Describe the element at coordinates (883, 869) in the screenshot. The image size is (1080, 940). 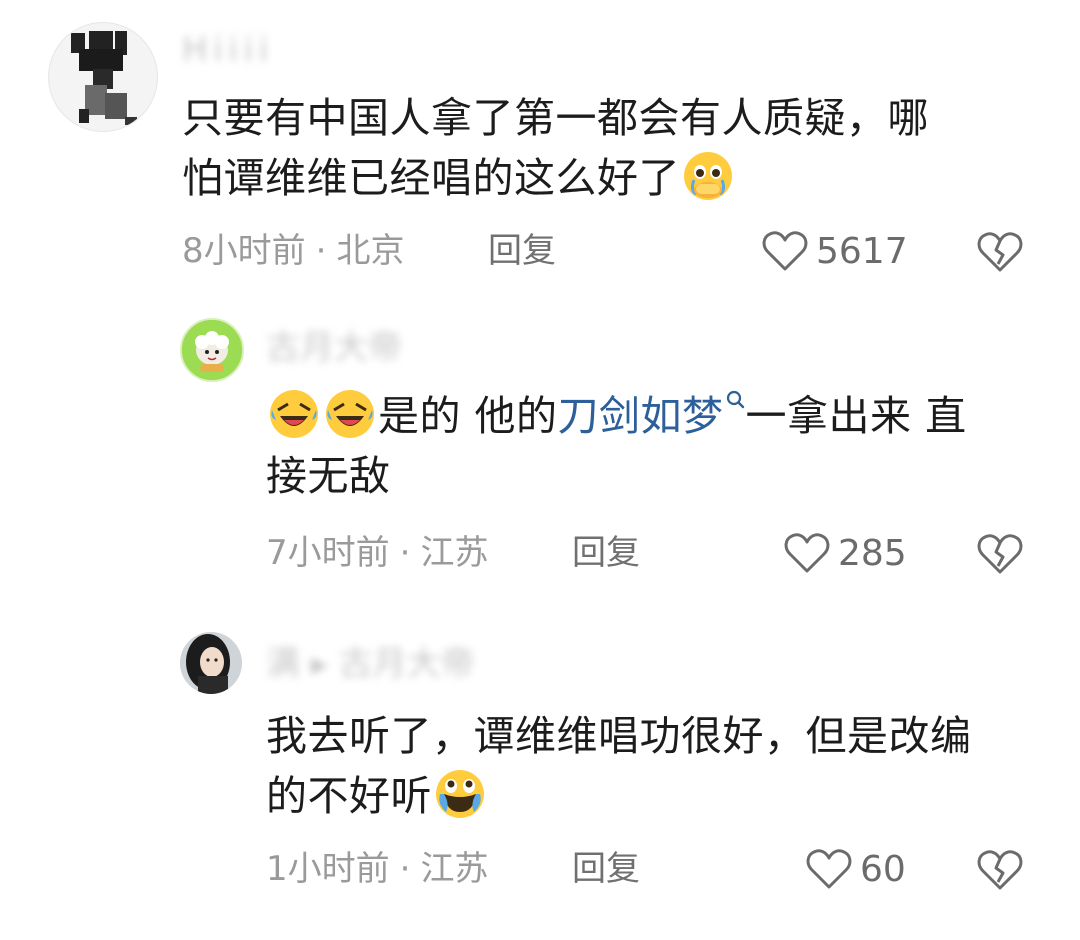
I see `like-count: 60` at that location.